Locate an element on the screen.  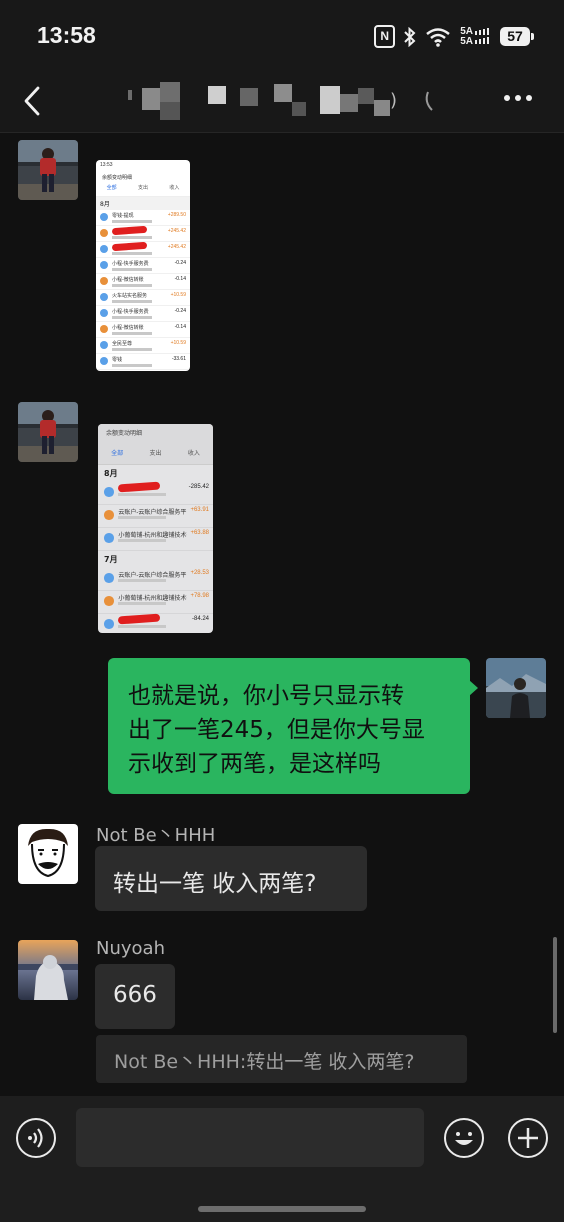
screenshot-row: 云账户-云账户综合服务平台 +28.53 is located at coordinates (155, 579).